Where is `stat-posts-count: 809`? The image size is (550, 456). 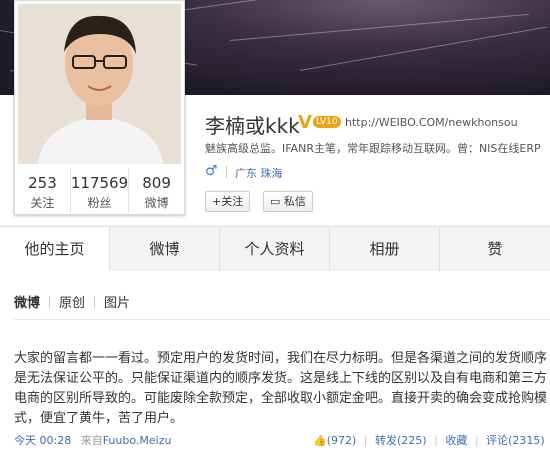 stat-posts-count: 809 is located at coordinates (156, 183).